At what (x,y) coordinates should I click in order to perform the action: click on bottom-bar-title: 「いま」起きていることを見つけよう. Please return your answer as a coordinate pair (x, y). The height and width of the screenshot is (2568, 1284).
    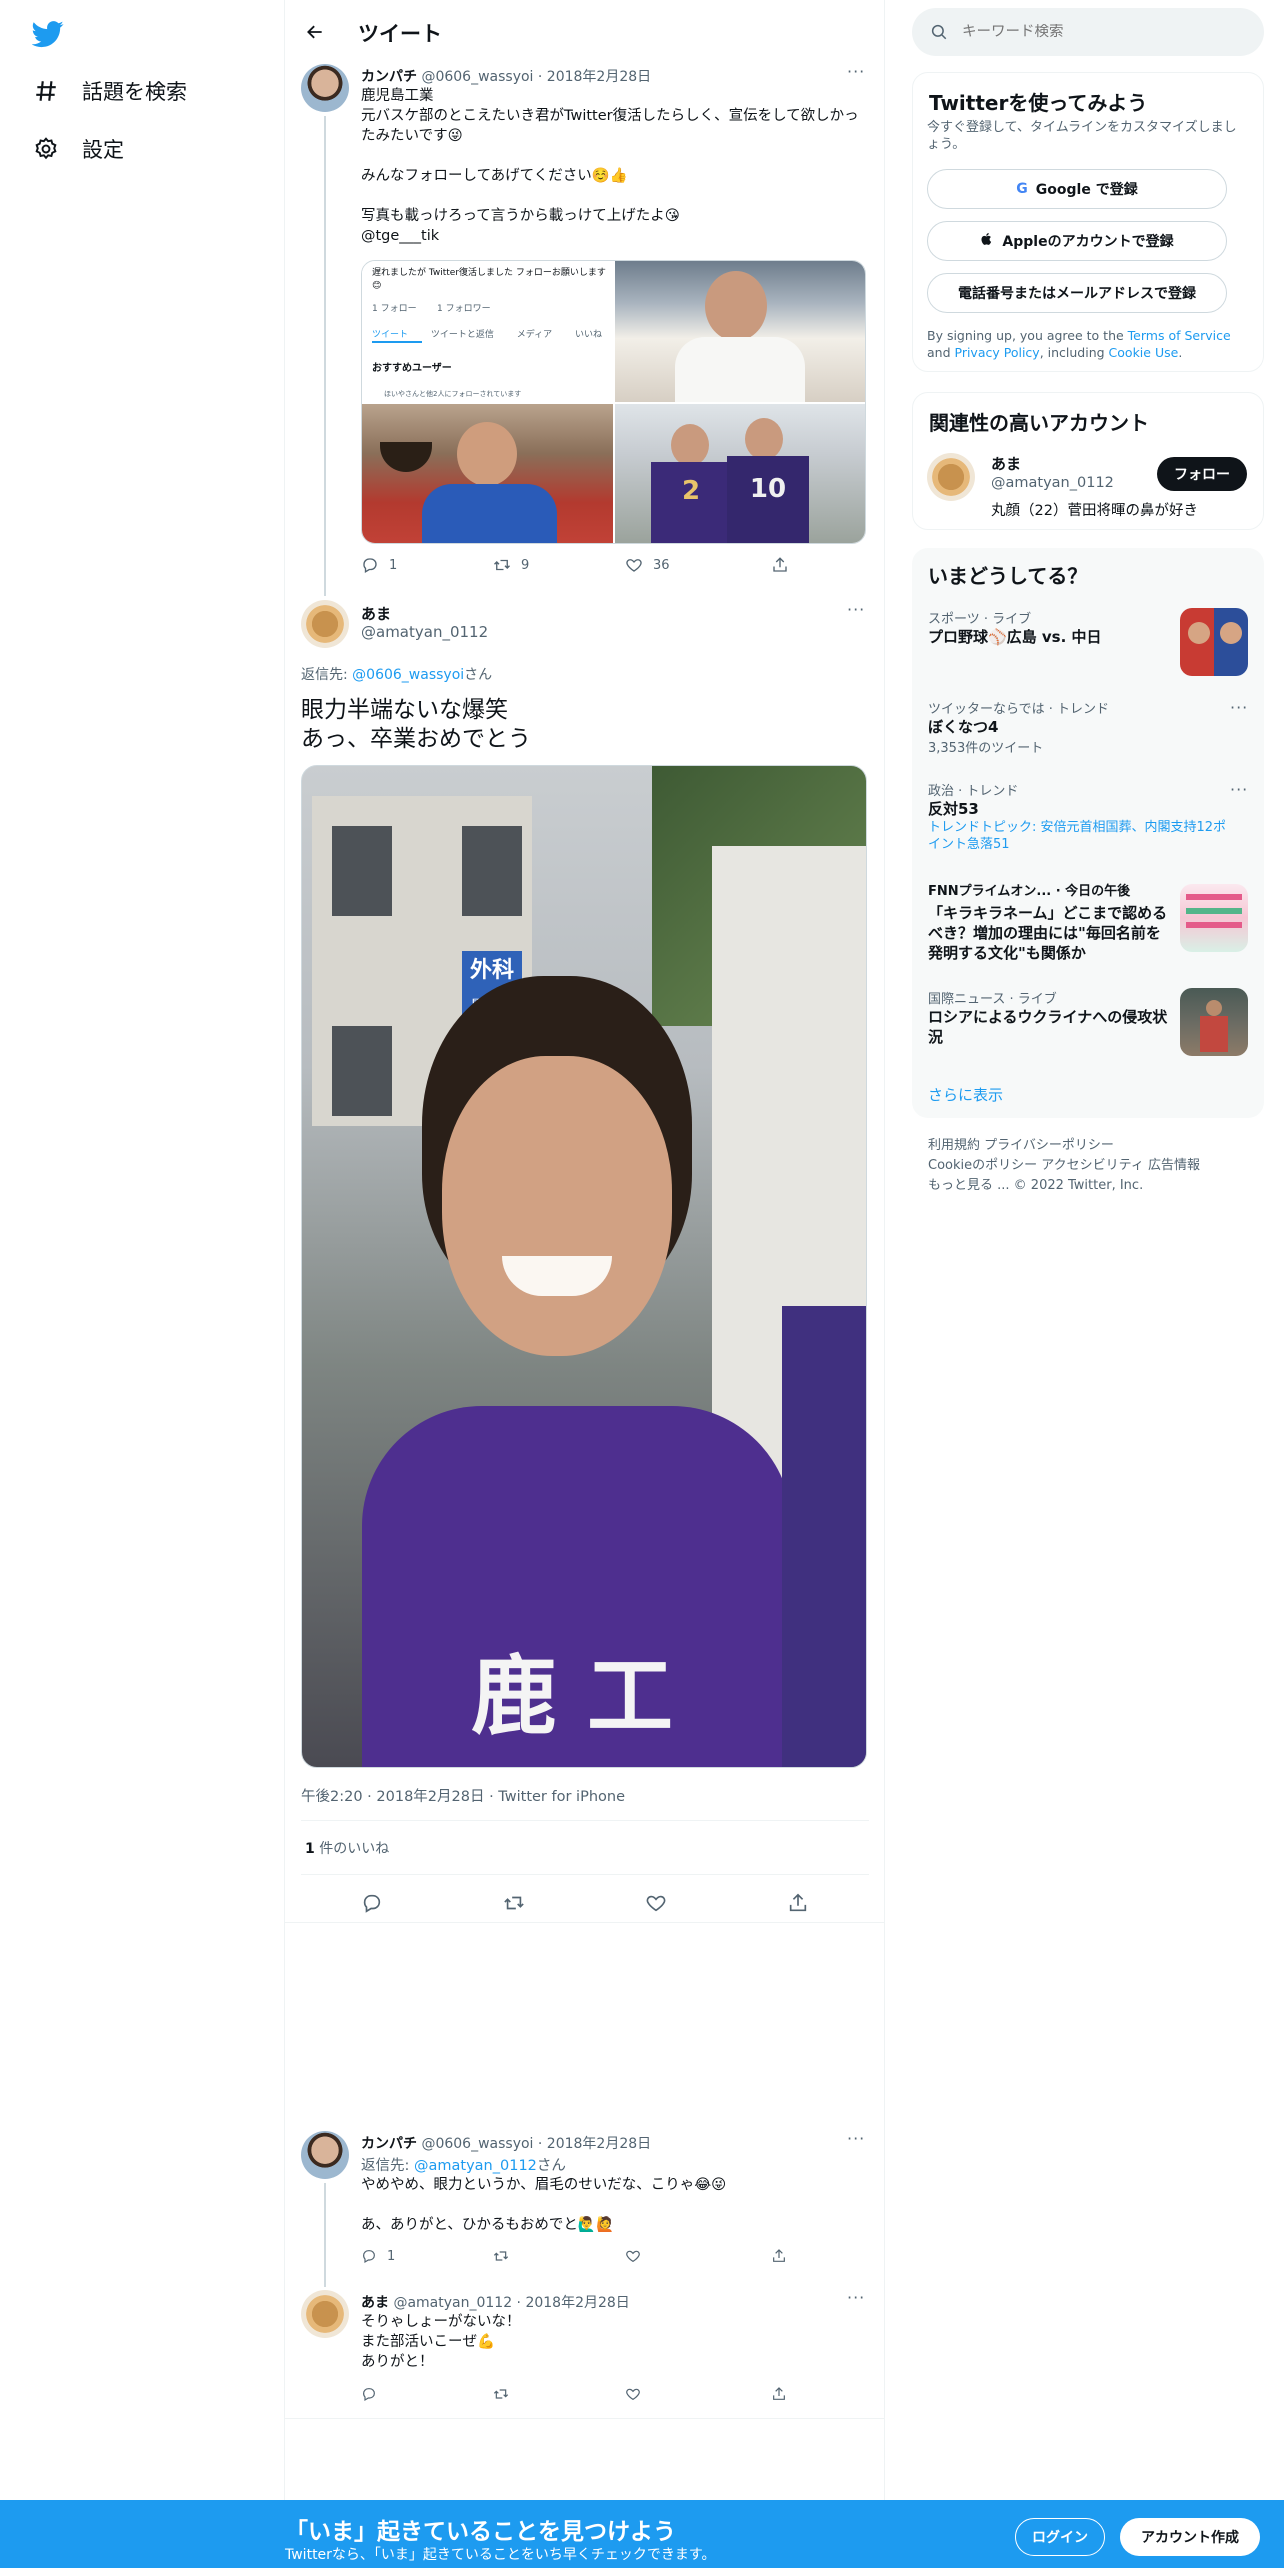
    Looking at the image, I should click on (480, 2532).